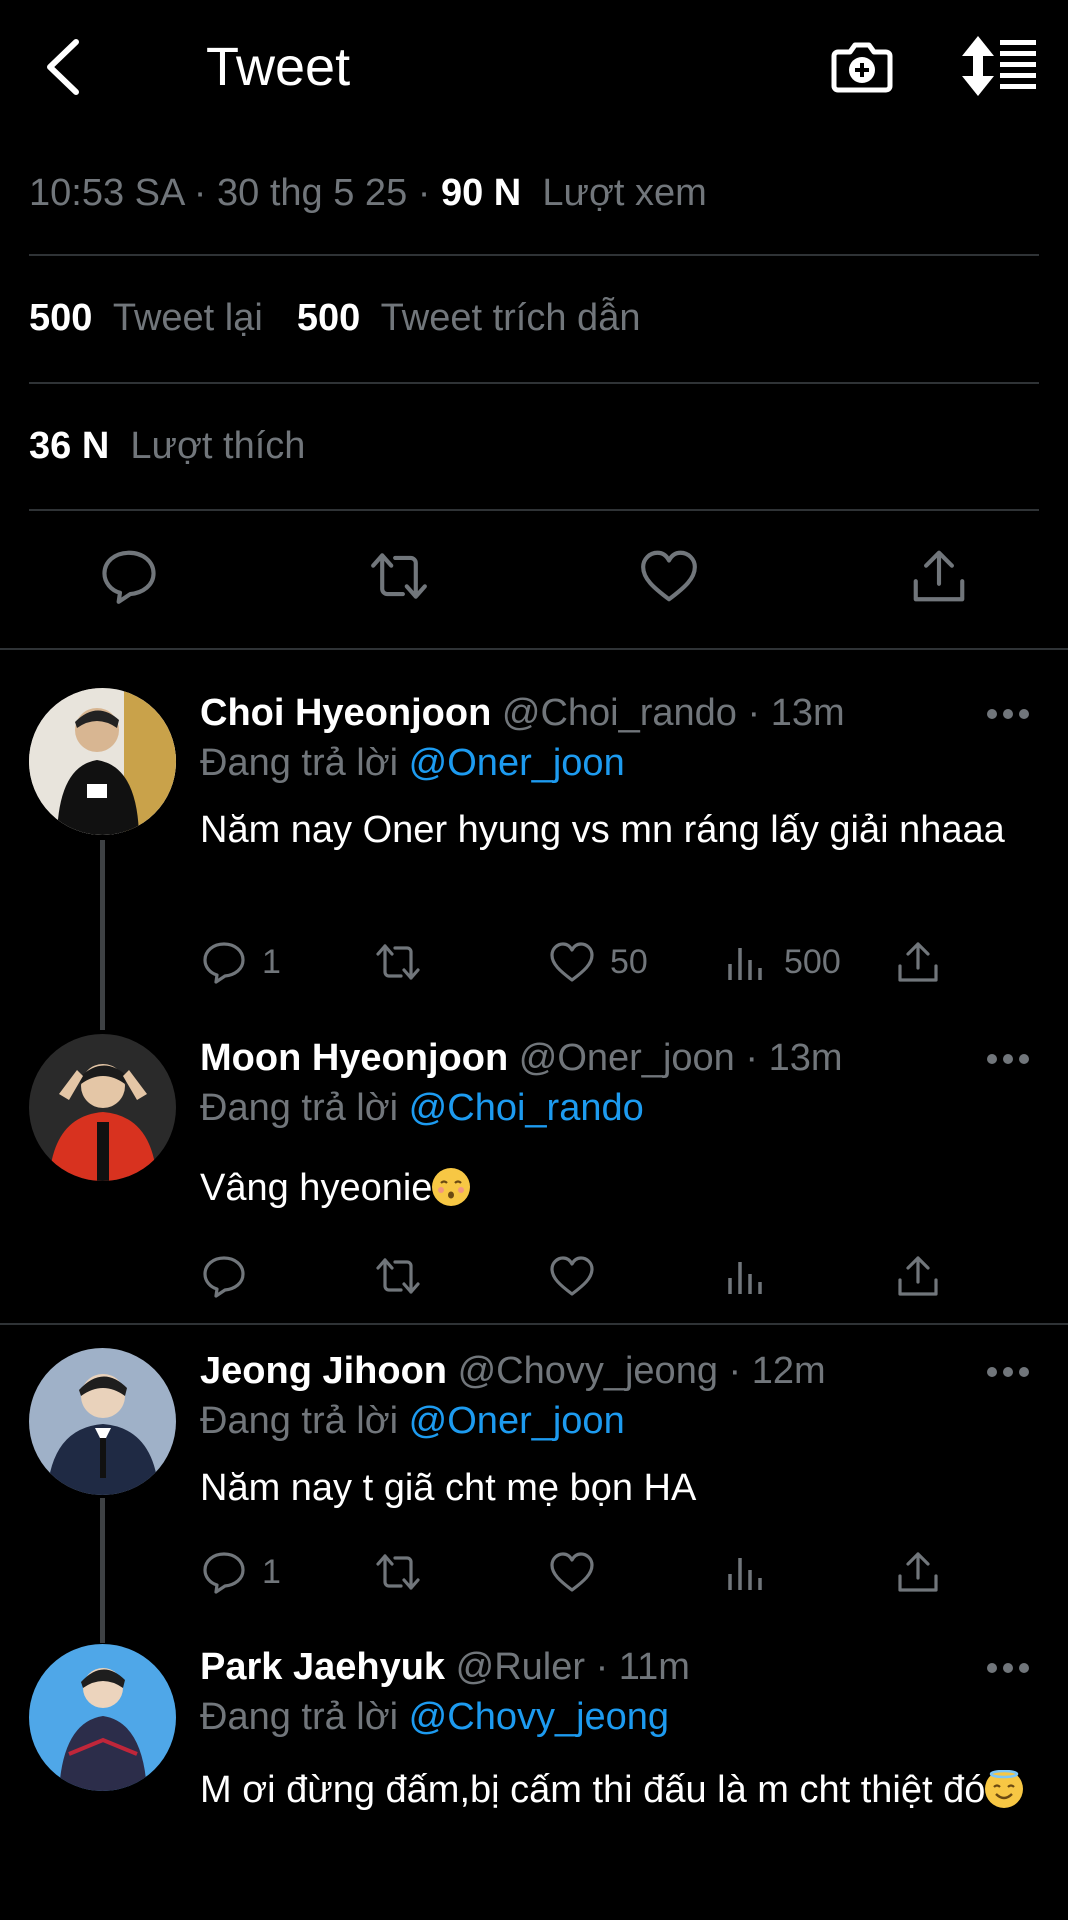  Describe the element at coordinates (615, 1188) in the screenshot. I see `reply-text-row: Vâng hyeonie` at that location.